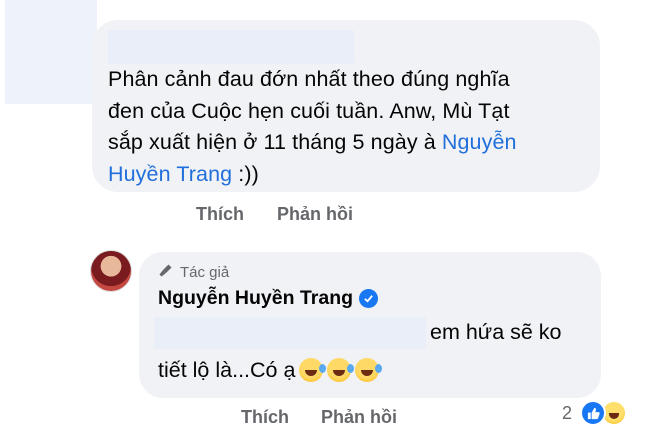 This screenshot has height=435, width=650. Describe the element at coordinates (309, 110) in the screenshot. I see `comment-line-2: đen của Cuộc hẹn cuối tuần. Anw, Mù Tạt` at that location.